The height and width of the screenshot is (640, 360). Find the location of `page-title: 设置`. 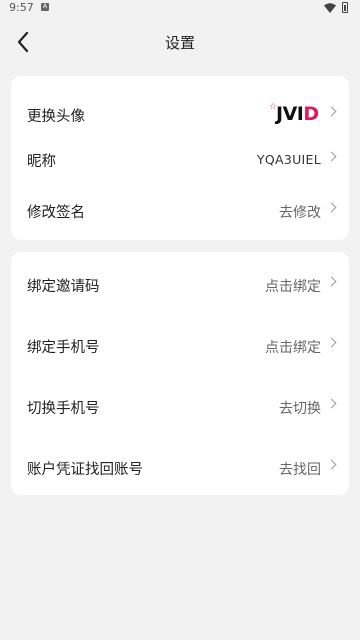

page-title: 设置 is located at coordinates (179, 43).